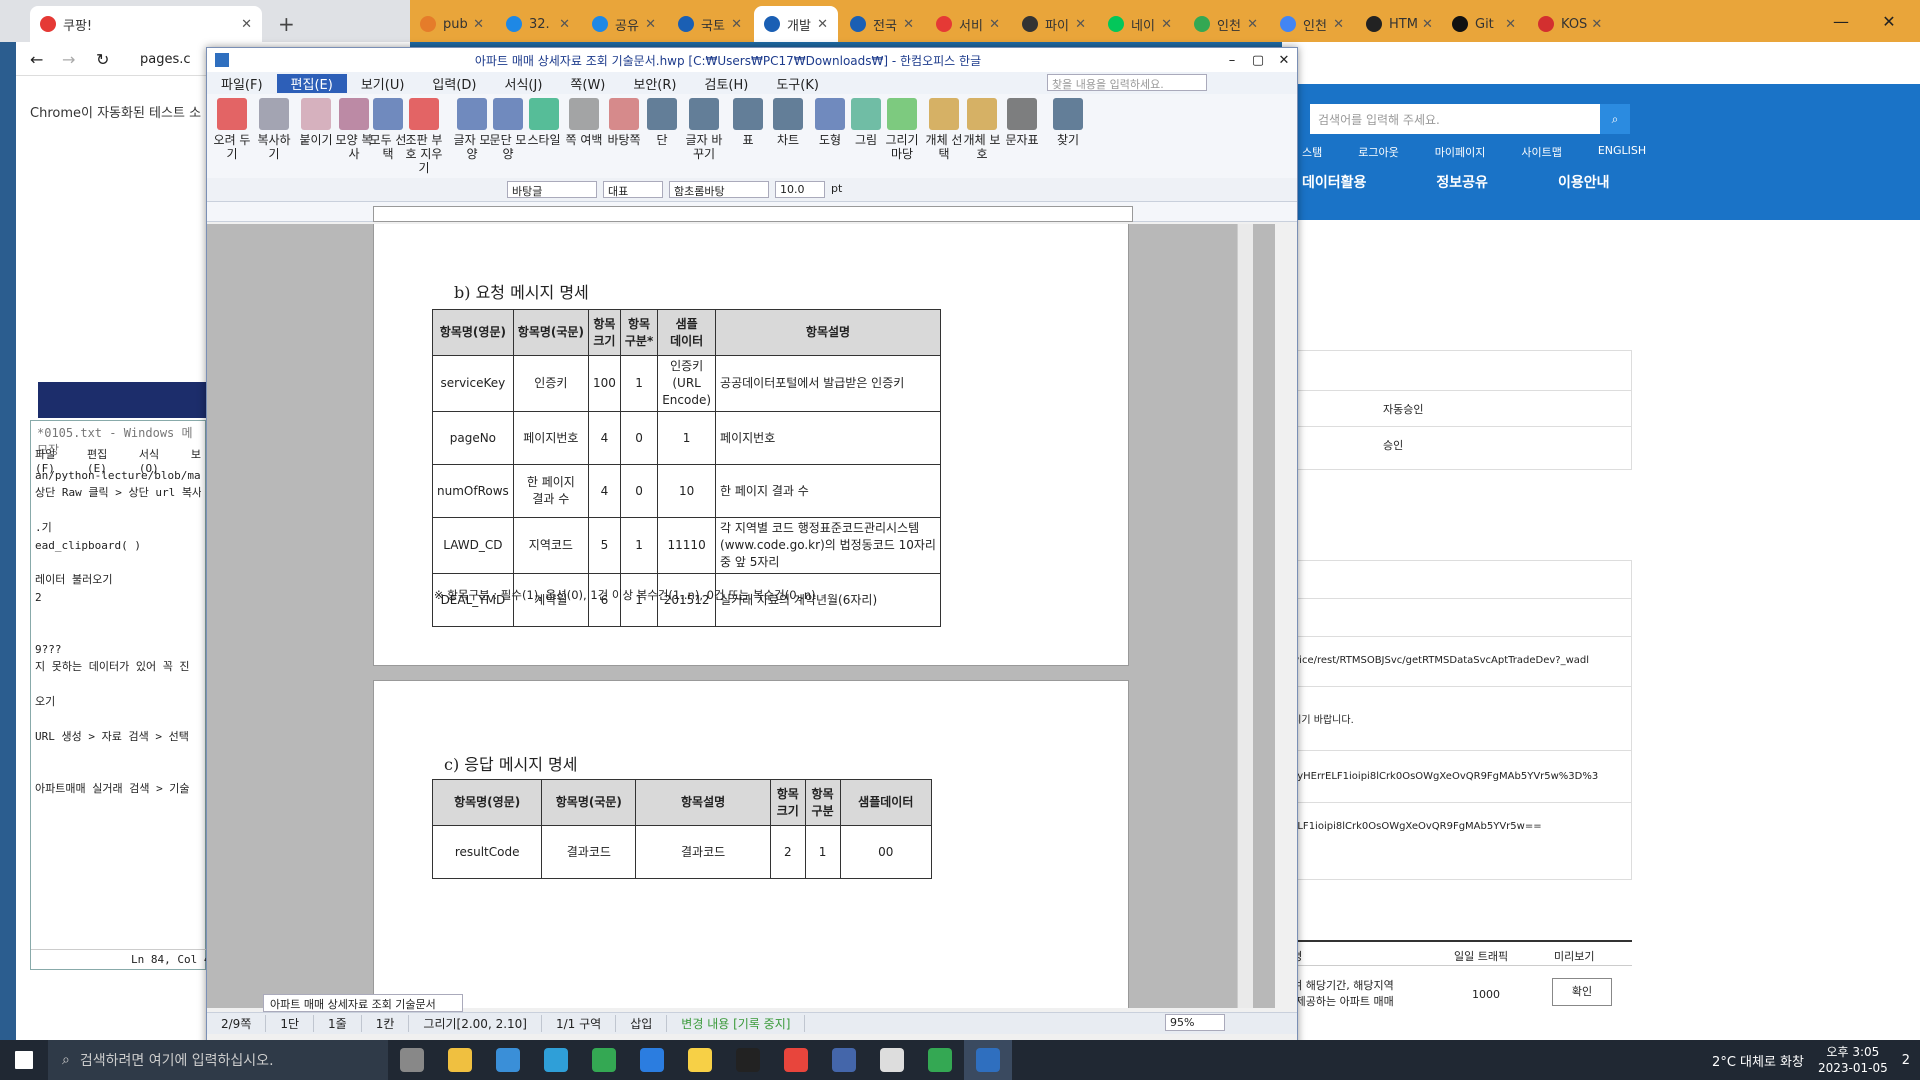 This screenshot has height=1080, width=1920. Describe the element at coordinates (1258, 60) in the screenshot. I see `maximize-button: ▢` at that location.